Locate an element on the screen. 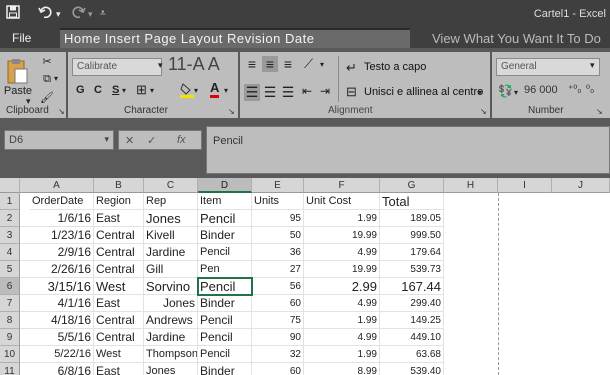 This screenshot has width=610, height=375. cell-a3: 1/23/16 is located at coordinates (57, 235).